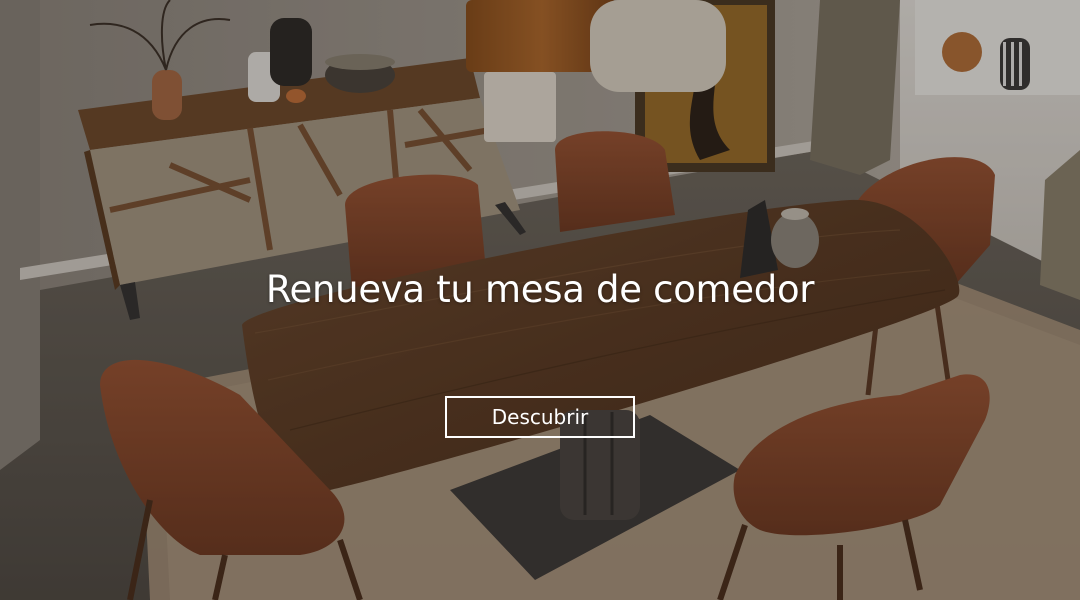  I want to click on banner-title: Renueva tu mesa de comedor, so click(540, 289).